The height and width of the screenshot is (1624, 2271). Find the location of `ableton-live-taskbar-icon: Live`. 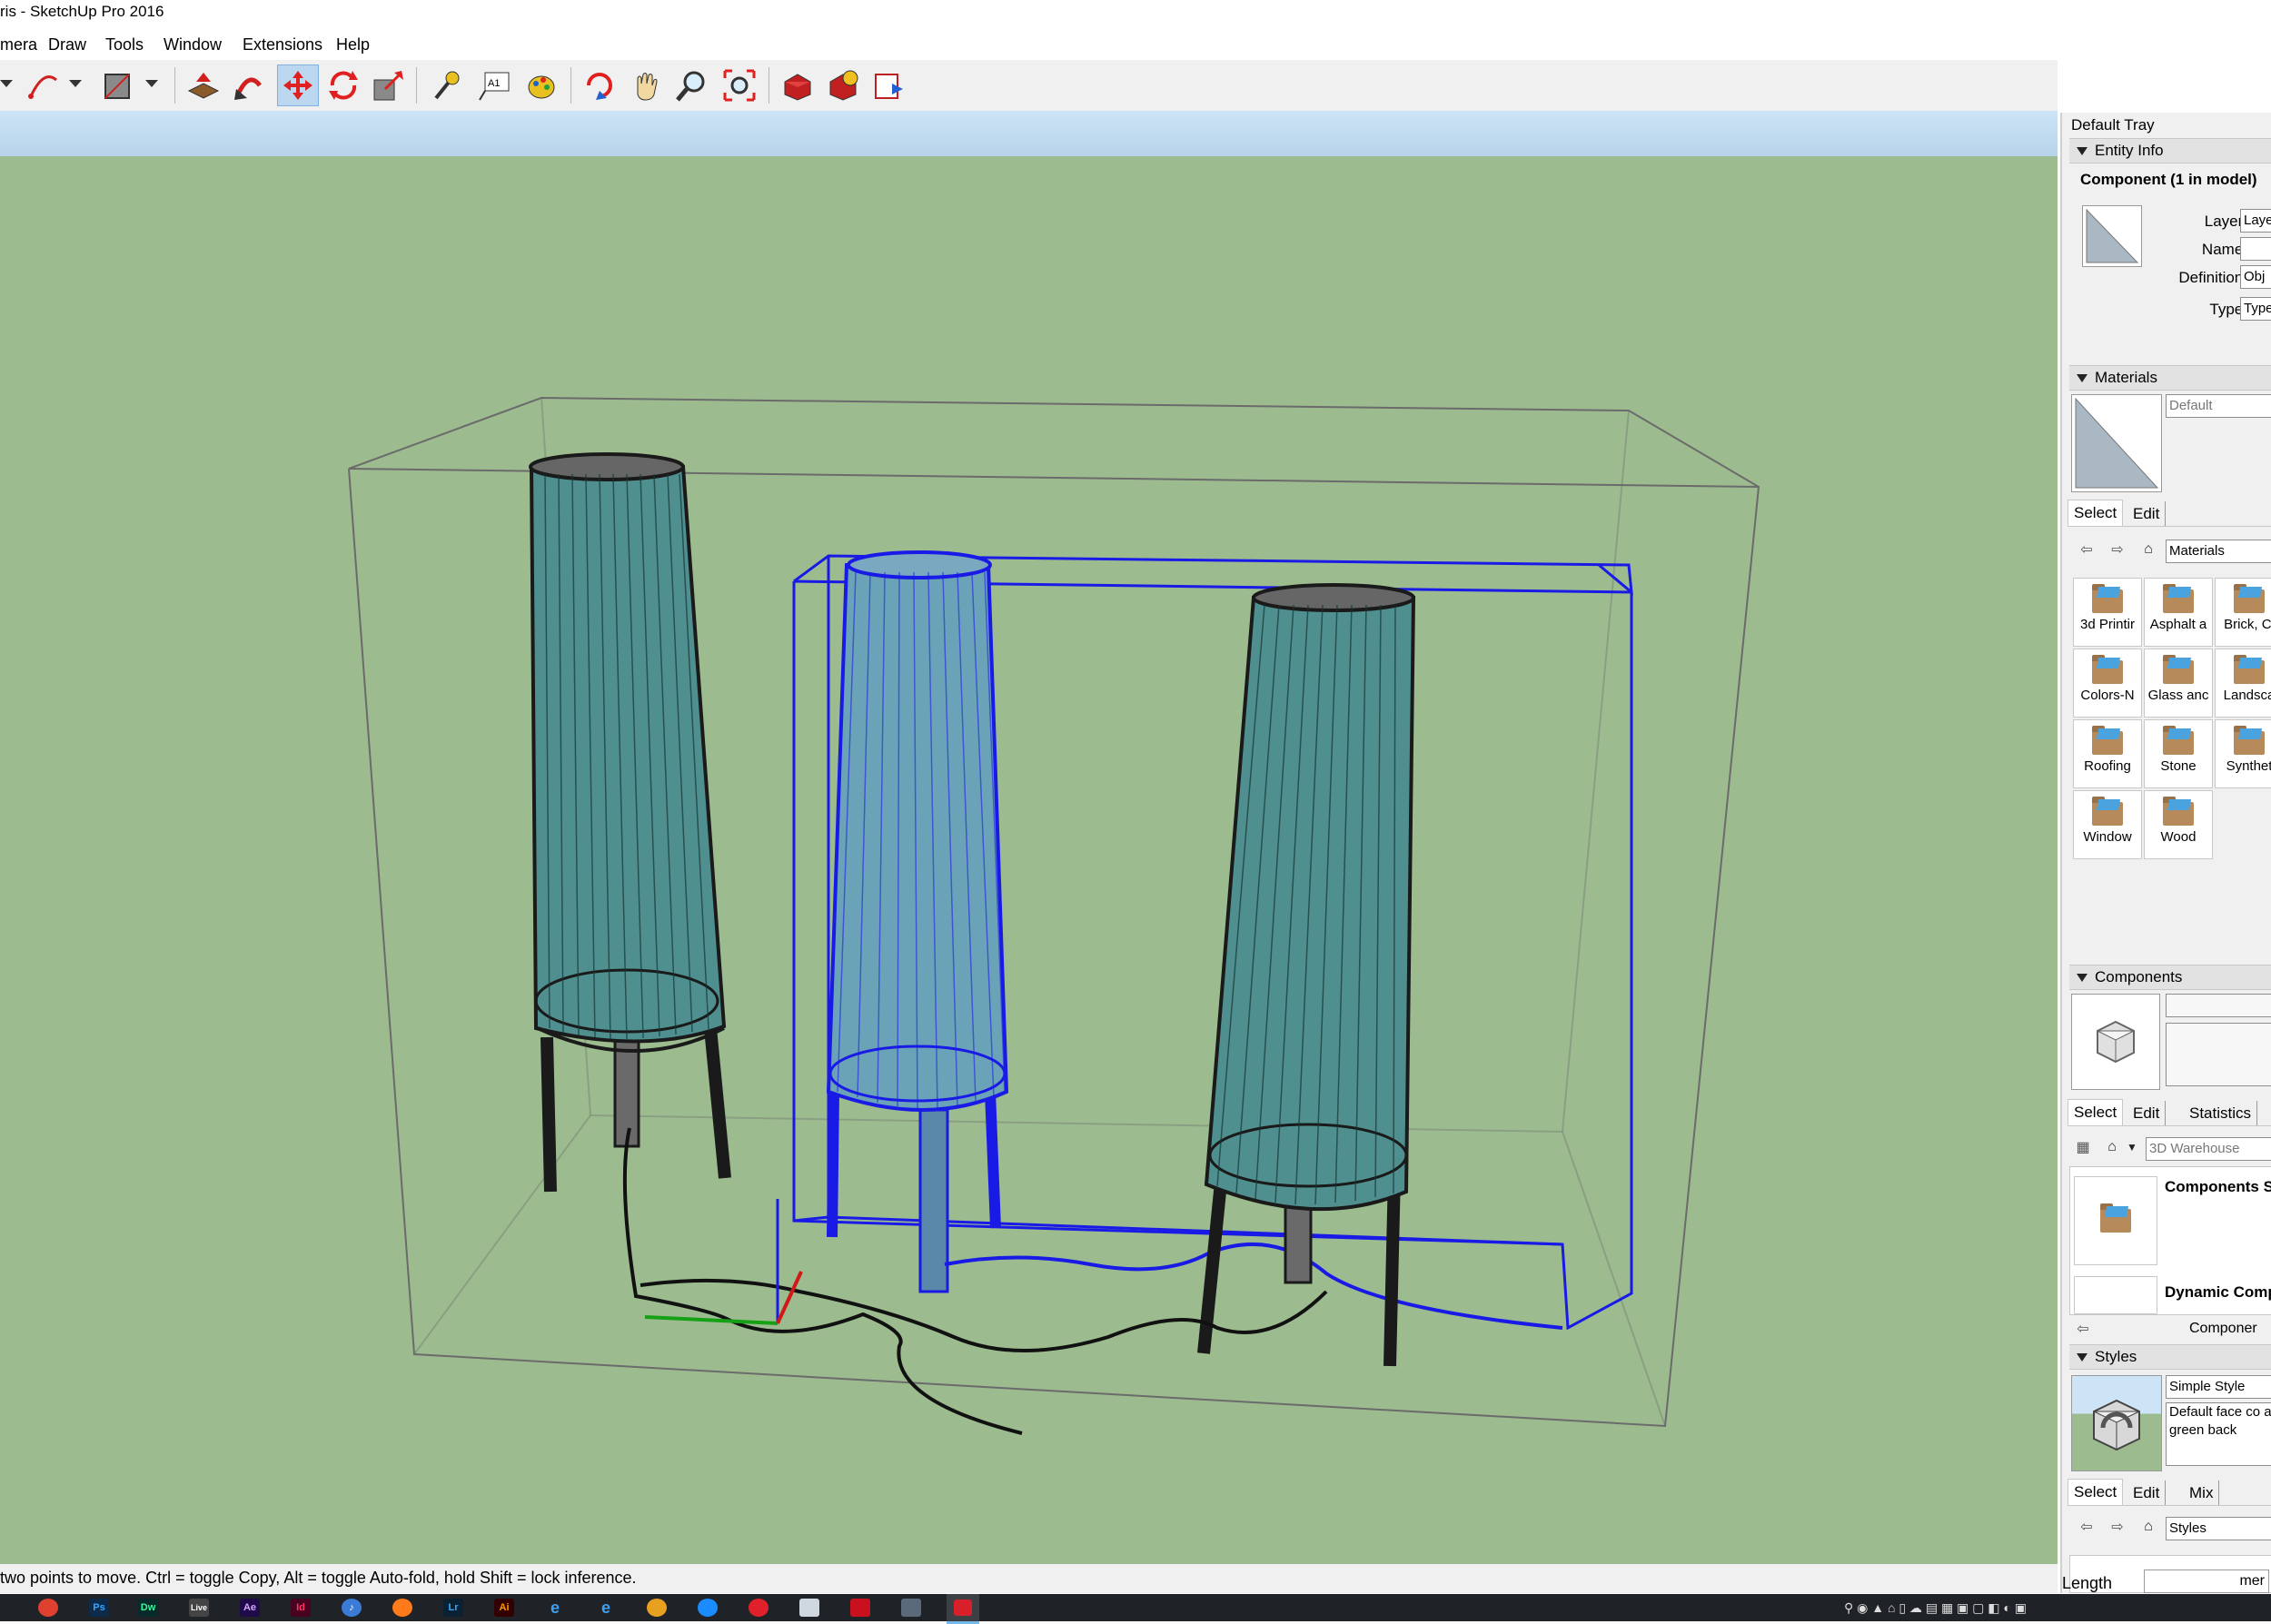

ableton-live-taskbar-icon: Live is located at coordinates (199, 1608).